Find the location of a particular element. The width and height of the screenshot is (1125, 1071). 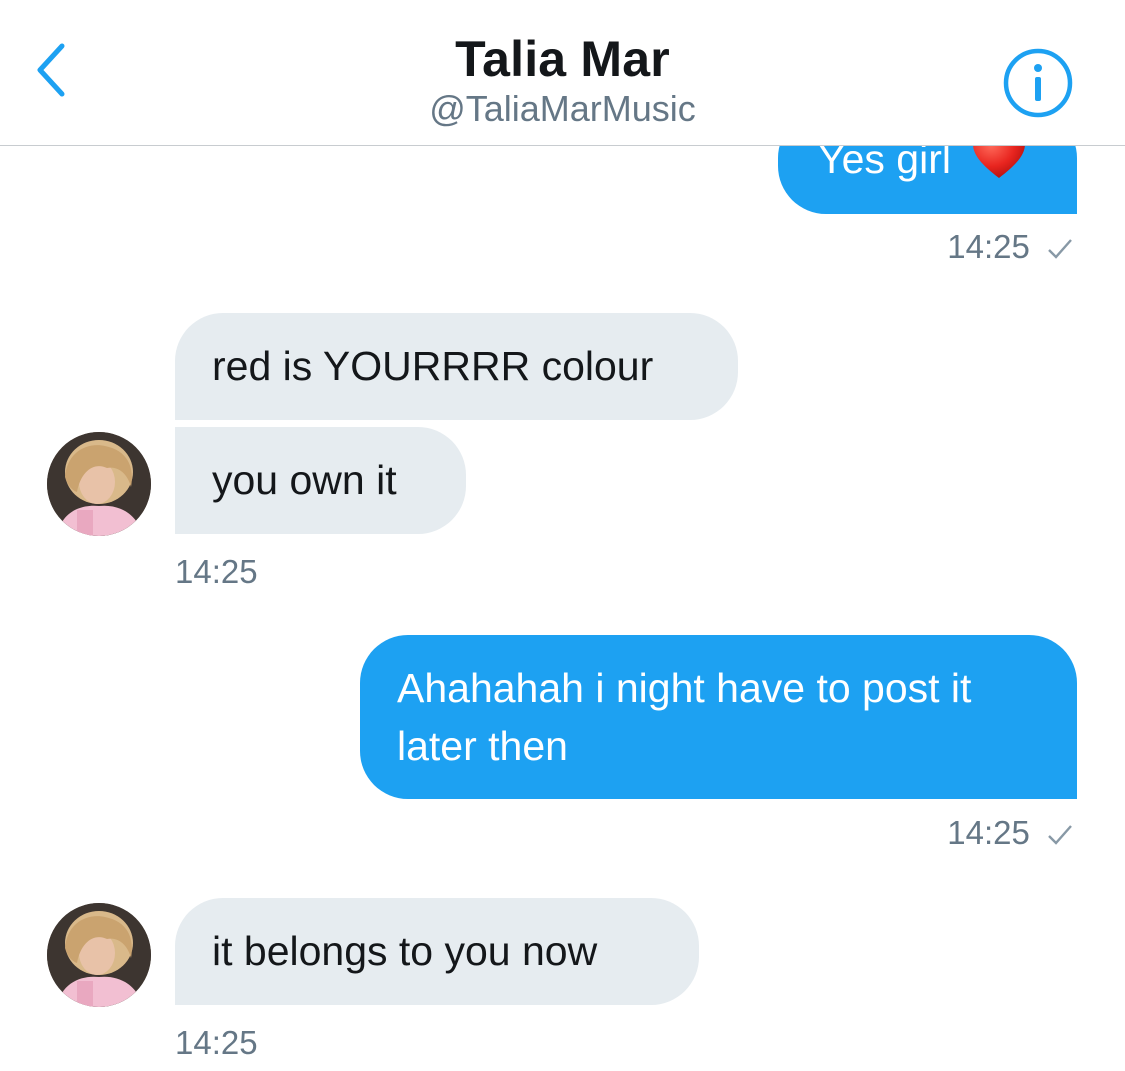

conversation-header: Talia Mar @TaliaMarMusic is located at coordinates (562, 73).